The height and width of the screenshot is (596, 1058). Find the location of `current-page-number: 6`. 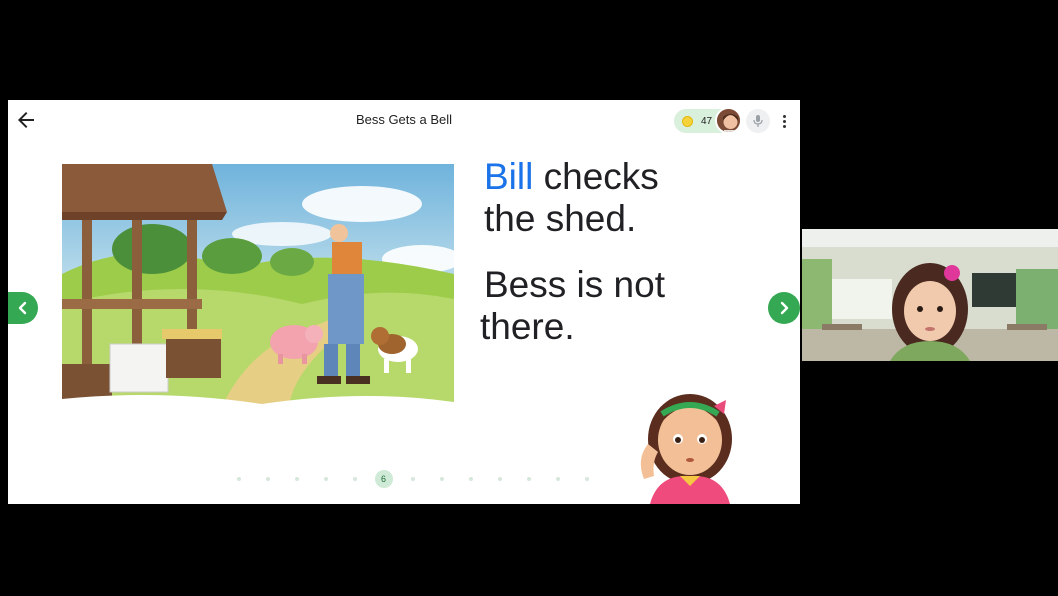

current-page-number: 6 is located at coordinates (383, 479).